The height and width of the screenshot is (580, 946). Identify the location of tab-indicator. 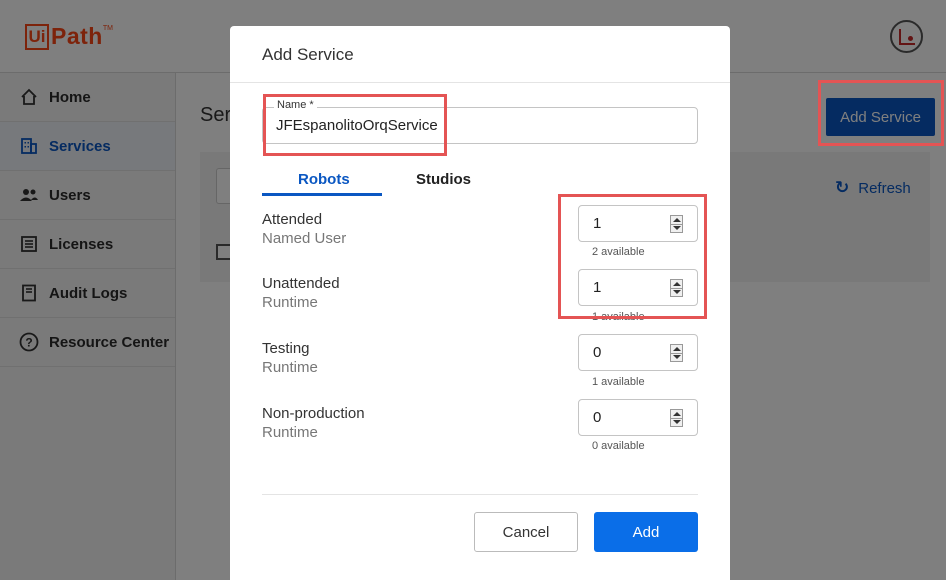
(322, 194).